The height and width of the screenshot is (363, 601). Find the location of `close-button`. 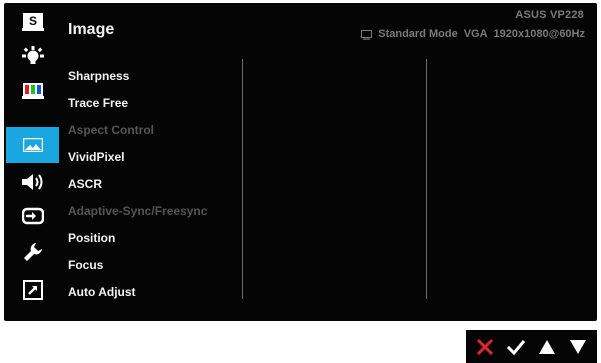

close-button is located at coordinates (485, 347).